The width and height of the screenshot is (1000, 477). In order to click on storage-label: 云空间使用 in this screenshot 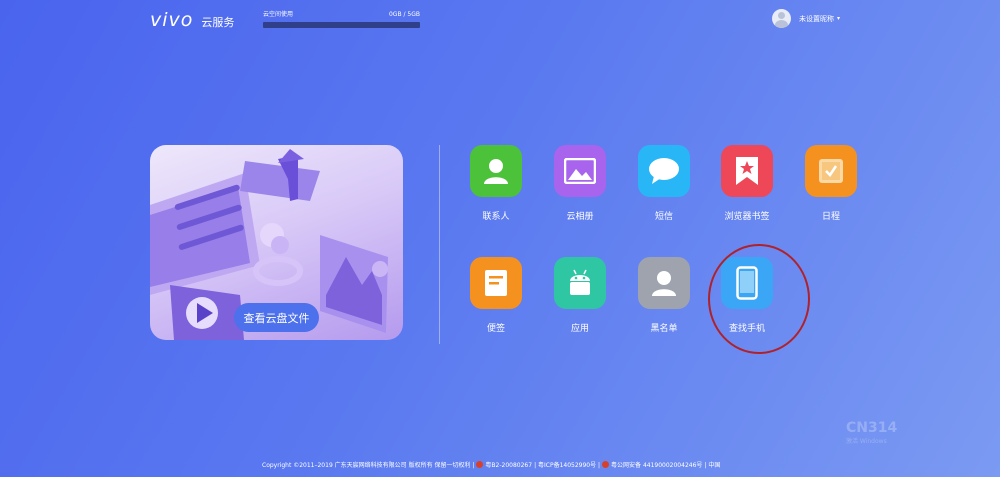, I will do `click(278, 14)`.